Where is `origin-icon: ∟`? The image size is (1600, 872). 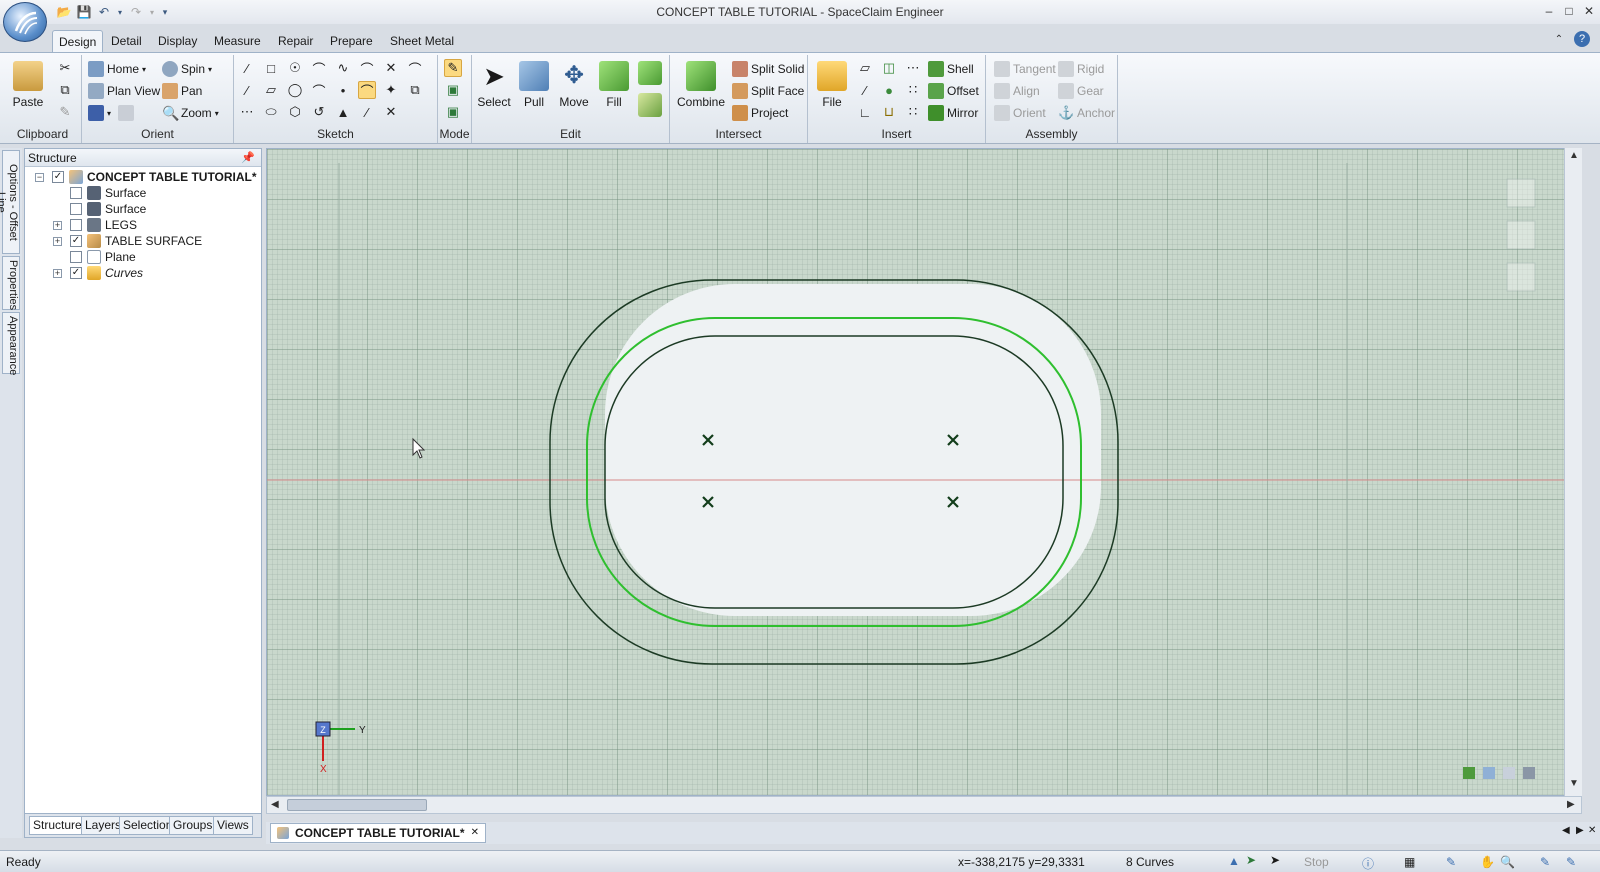
origin-icon: ∟ is located at coordinates (865, 112).